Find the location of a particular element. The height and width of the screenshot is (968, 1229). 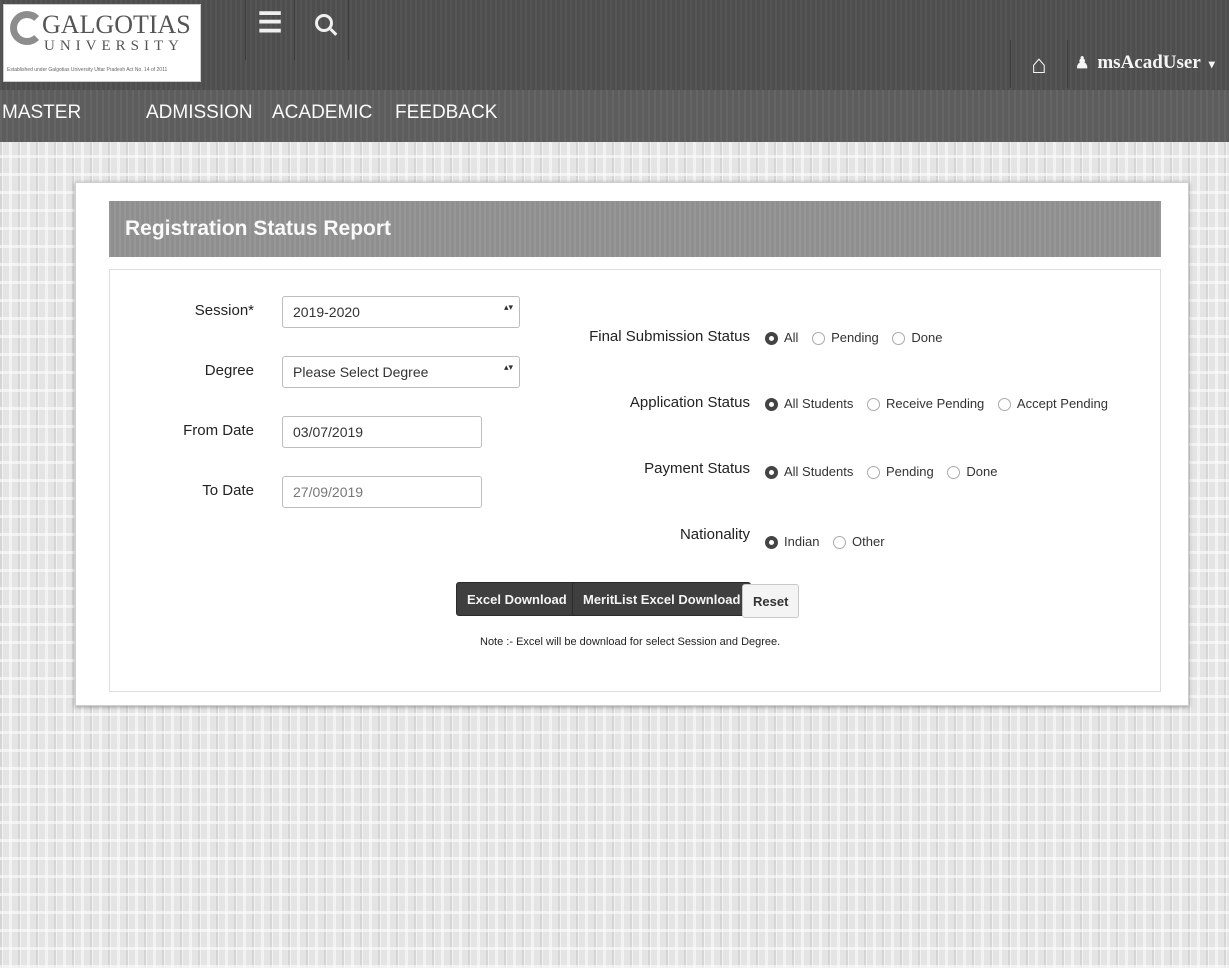

menu-toggle-button: ☰ is located at coordinates (270, 30).